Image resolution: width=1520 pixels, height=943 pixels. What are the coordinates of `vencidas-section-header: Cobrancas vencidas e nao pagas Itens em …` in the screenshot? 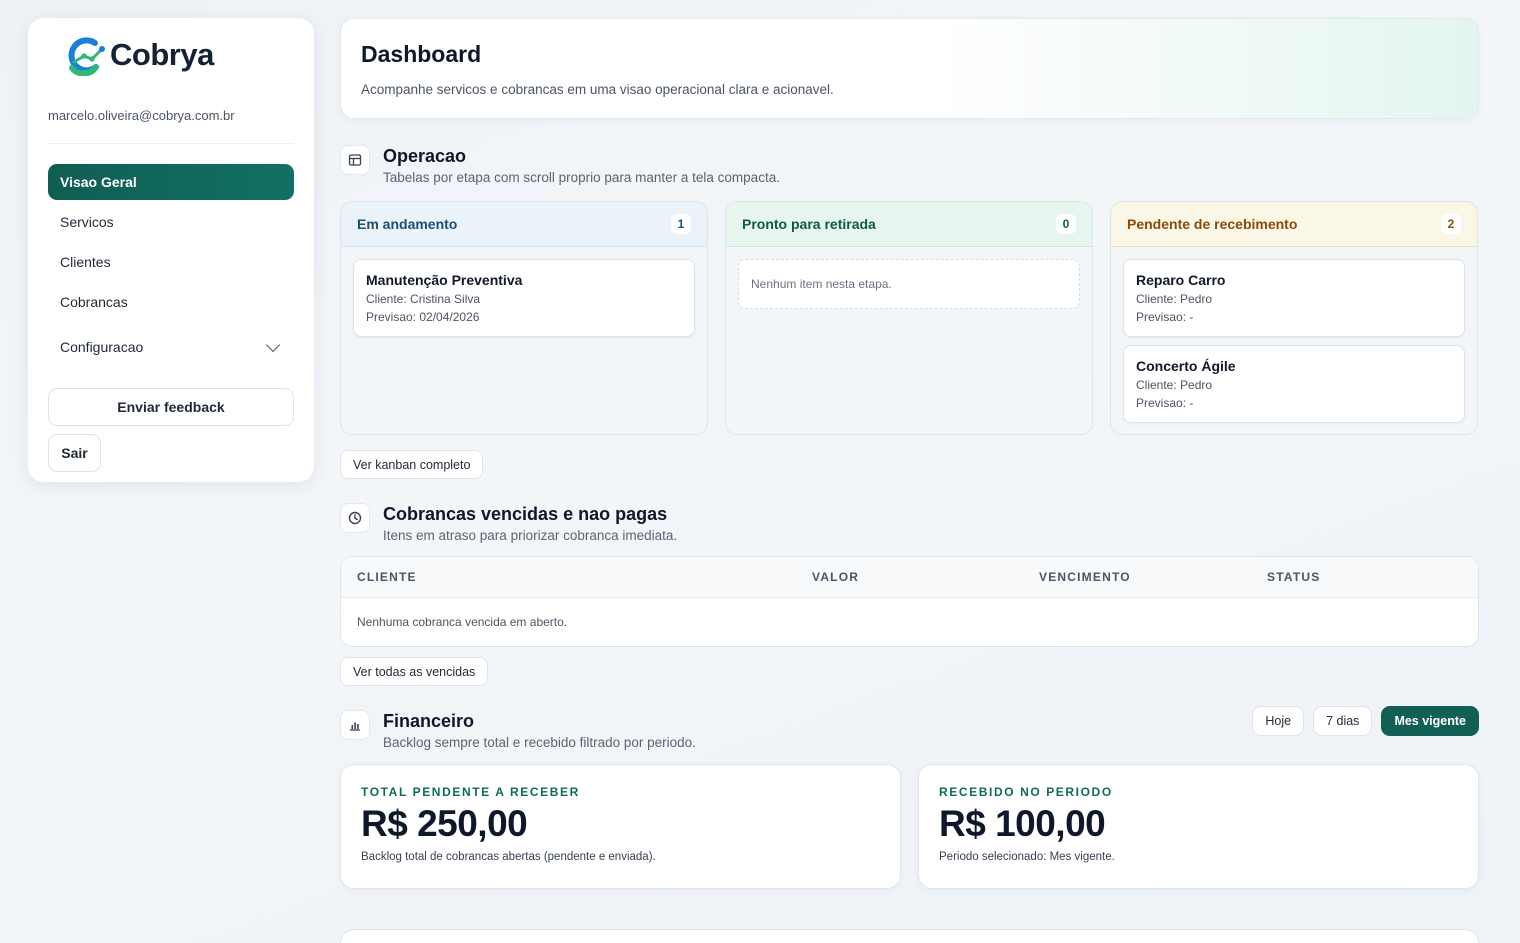 It's located at (909, 523).